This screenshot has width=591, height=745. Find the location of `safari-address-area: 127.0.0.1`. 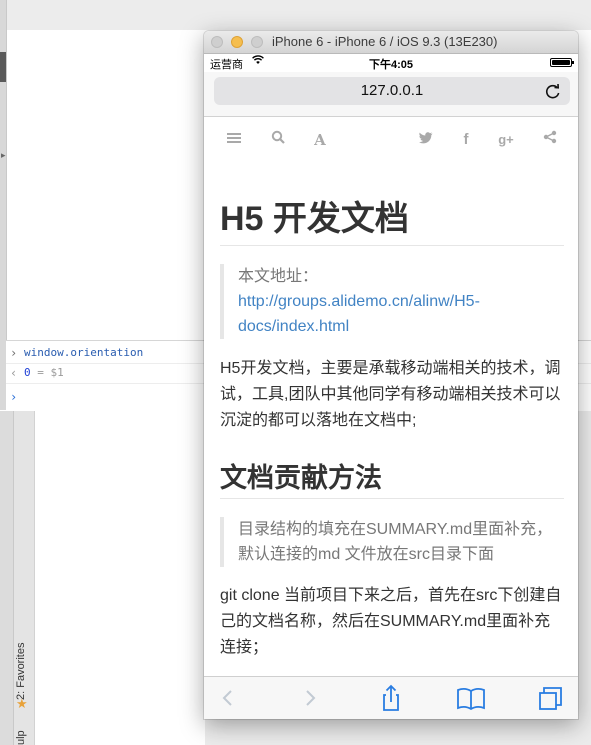

safari-address-area: 127.0.0.1 is located at coordinates (391, 94).